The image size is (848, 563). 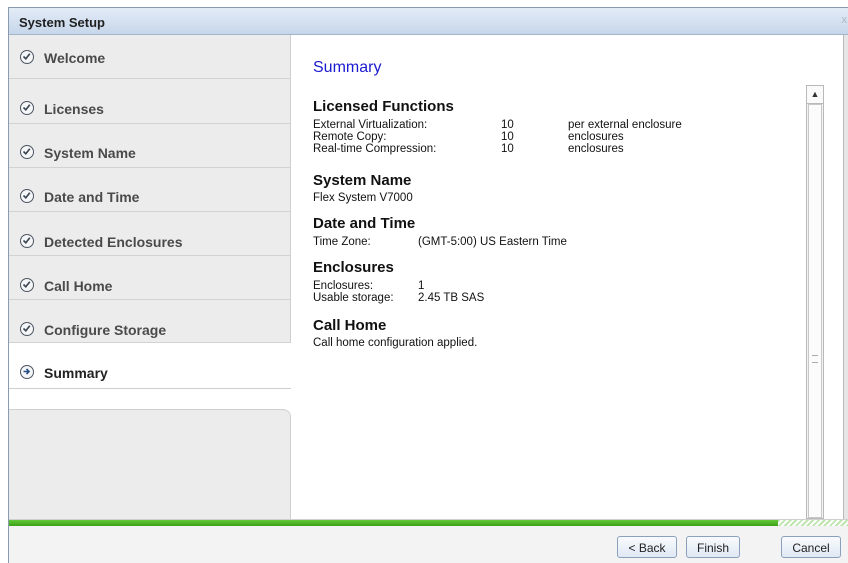 What do you see at coordinates (150, 57) in the screenshot?
I see `sidebar-item-welcome: Welcome` at bounding box center [150, 57].